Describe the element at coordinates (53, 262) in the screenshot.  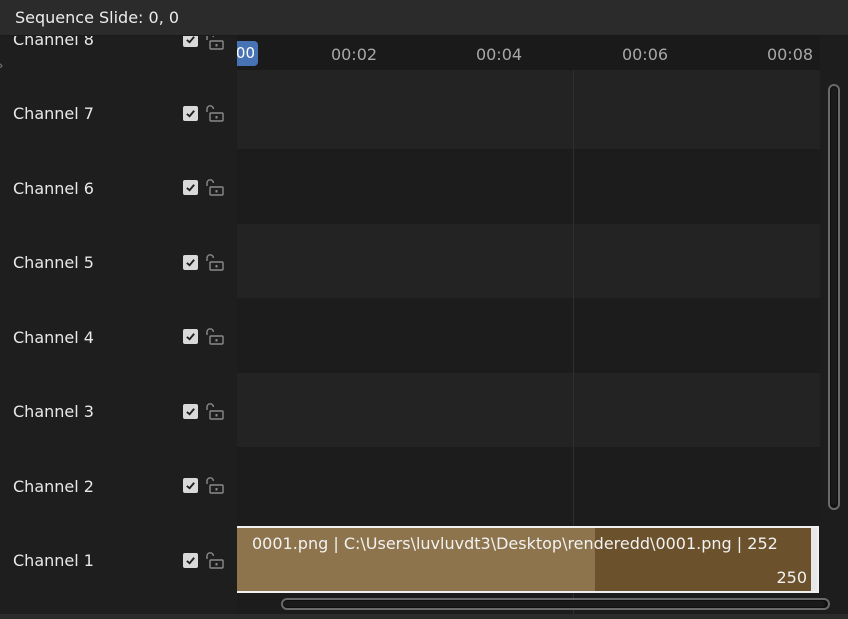
I see `channel-label: Channel 5` at that location.